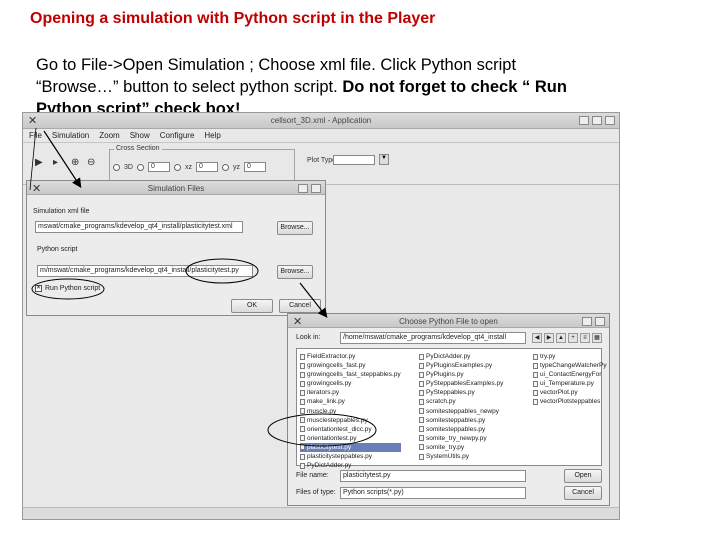 The image size is (720, 540). What do you see at coordinates (583, 493) in the screenshot?
I see `file-cancel-button: Cancel` at bounding box center [583, 493].